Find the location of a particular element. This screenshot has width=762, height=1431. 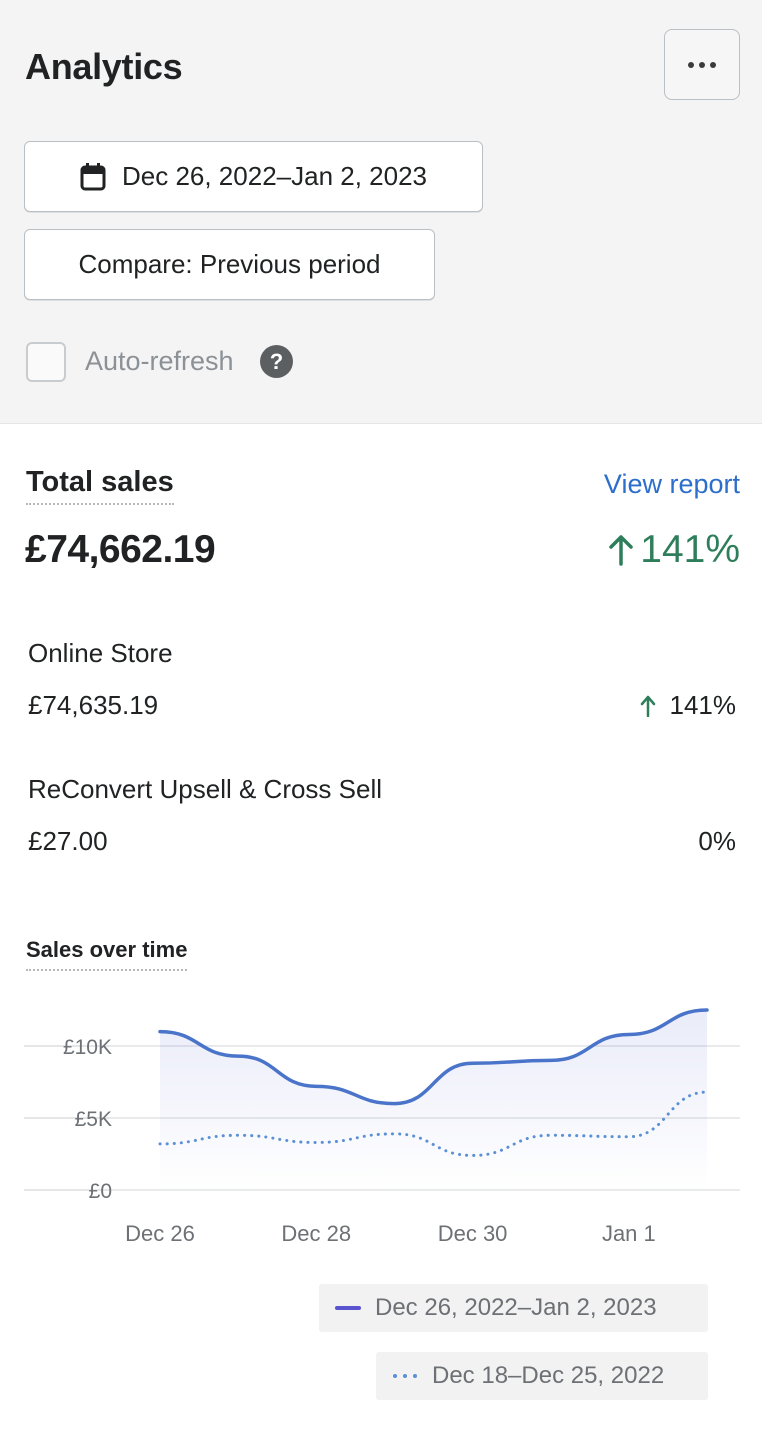

total-sales-change: 141% is located at coordinates (674, 550).